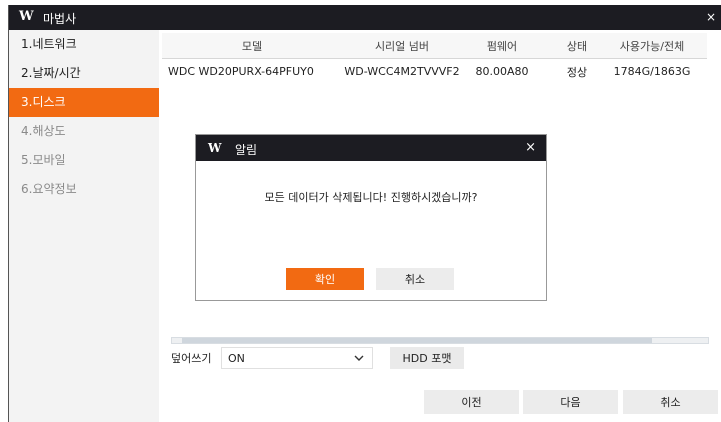  I want to click on column-header-model: 모델, so click(252, 46).